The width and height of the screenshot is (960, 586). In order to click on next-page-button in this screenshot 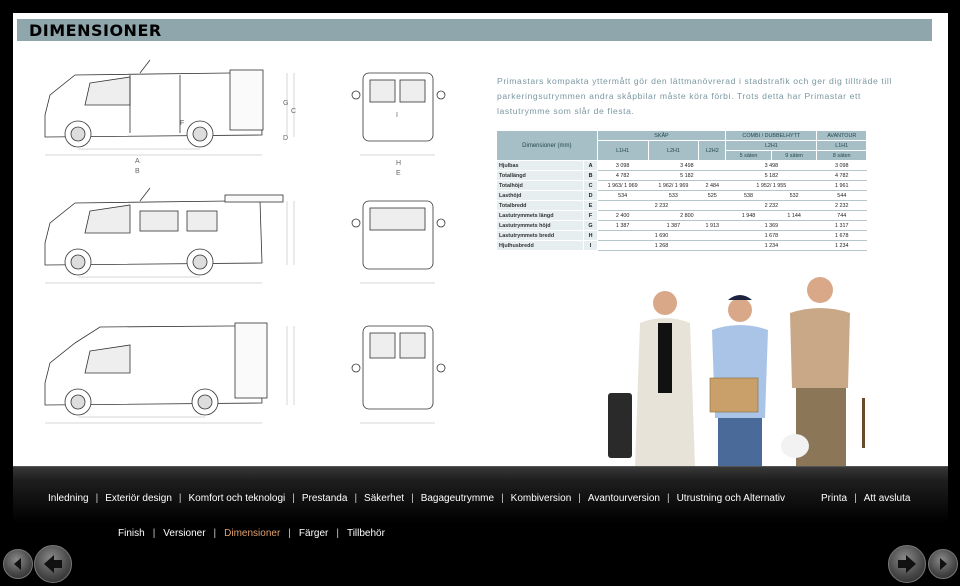, I will do `click(907, 564)`.